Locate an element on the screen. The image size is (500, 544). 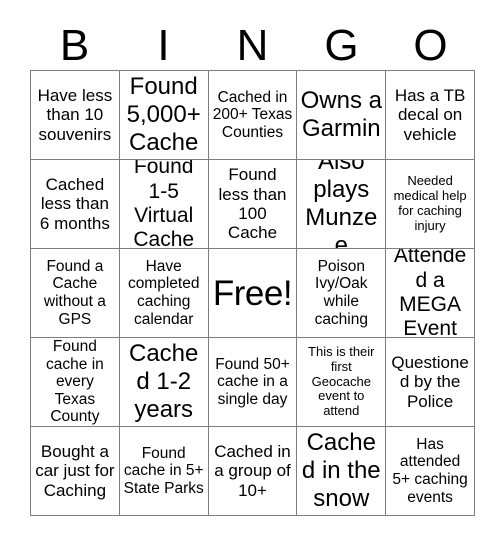
bingo-cell-label: Cached 1-2 years is located at coordinates (164, 381).